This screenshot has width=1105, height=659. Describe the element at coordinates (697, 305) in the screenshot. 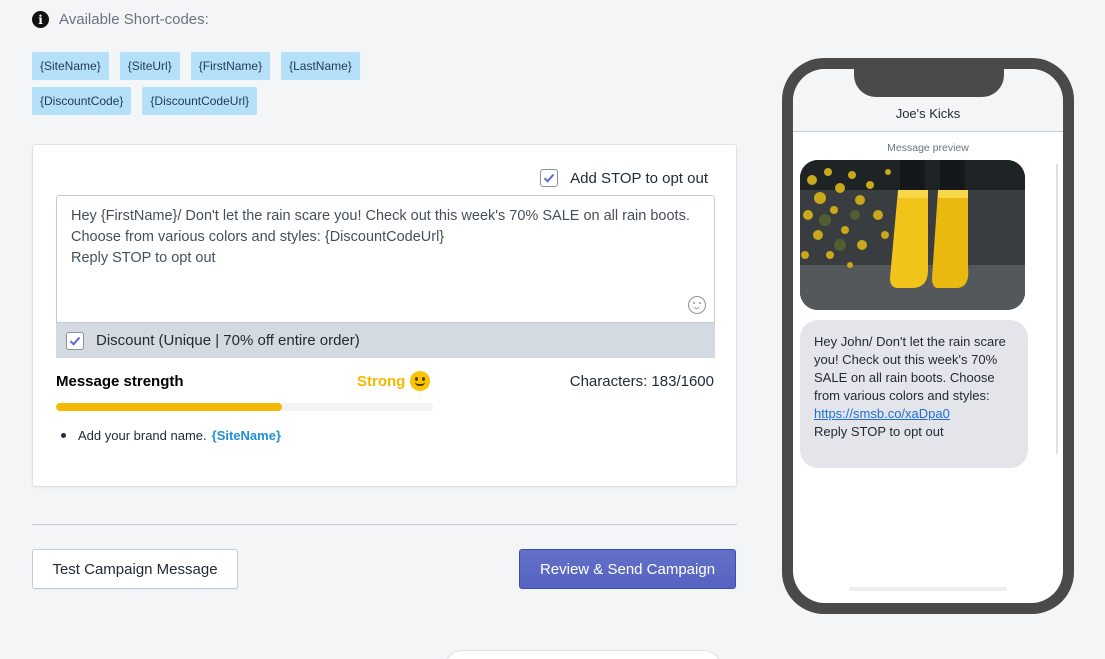

I see `emoji-picker-icon` at that location.